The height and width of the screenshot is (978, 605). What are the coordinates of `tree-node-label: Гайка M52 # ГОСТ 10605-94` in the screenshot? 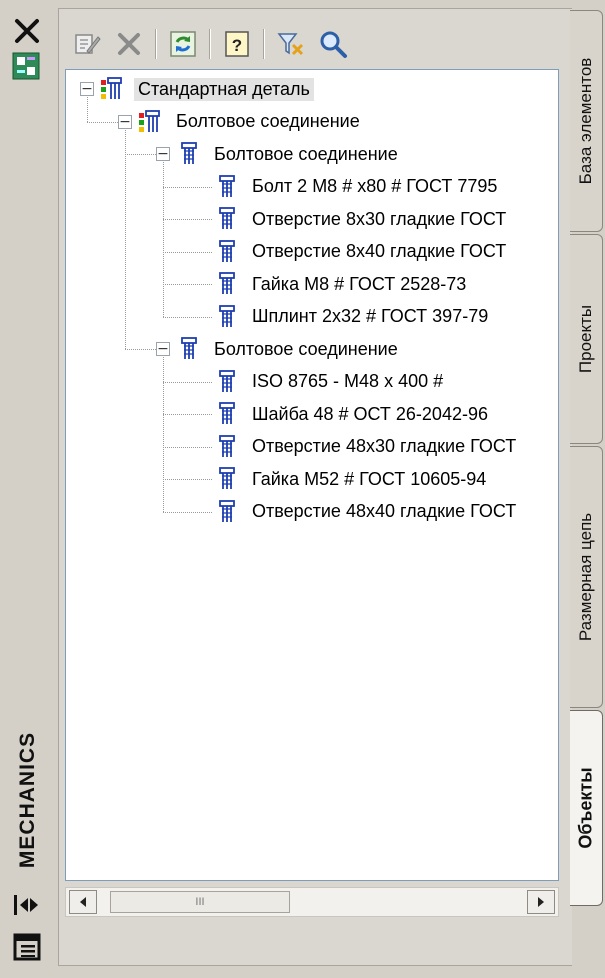 It's located at (369, 478).